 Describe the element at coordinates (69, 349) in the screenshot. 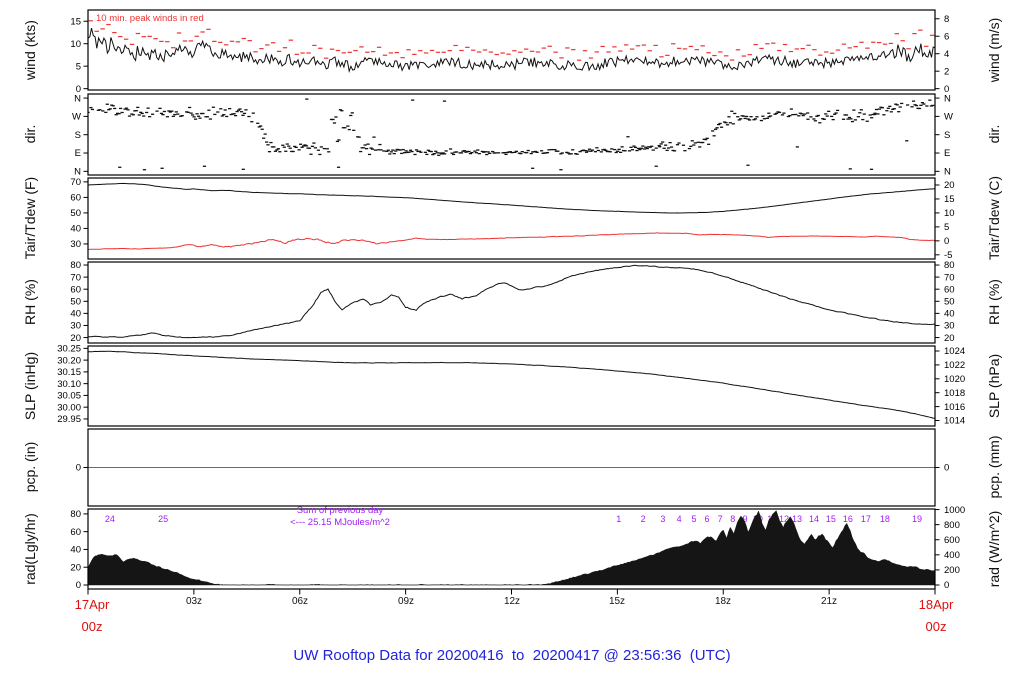

I see `y-tick-label-left: 30.25` at that location.